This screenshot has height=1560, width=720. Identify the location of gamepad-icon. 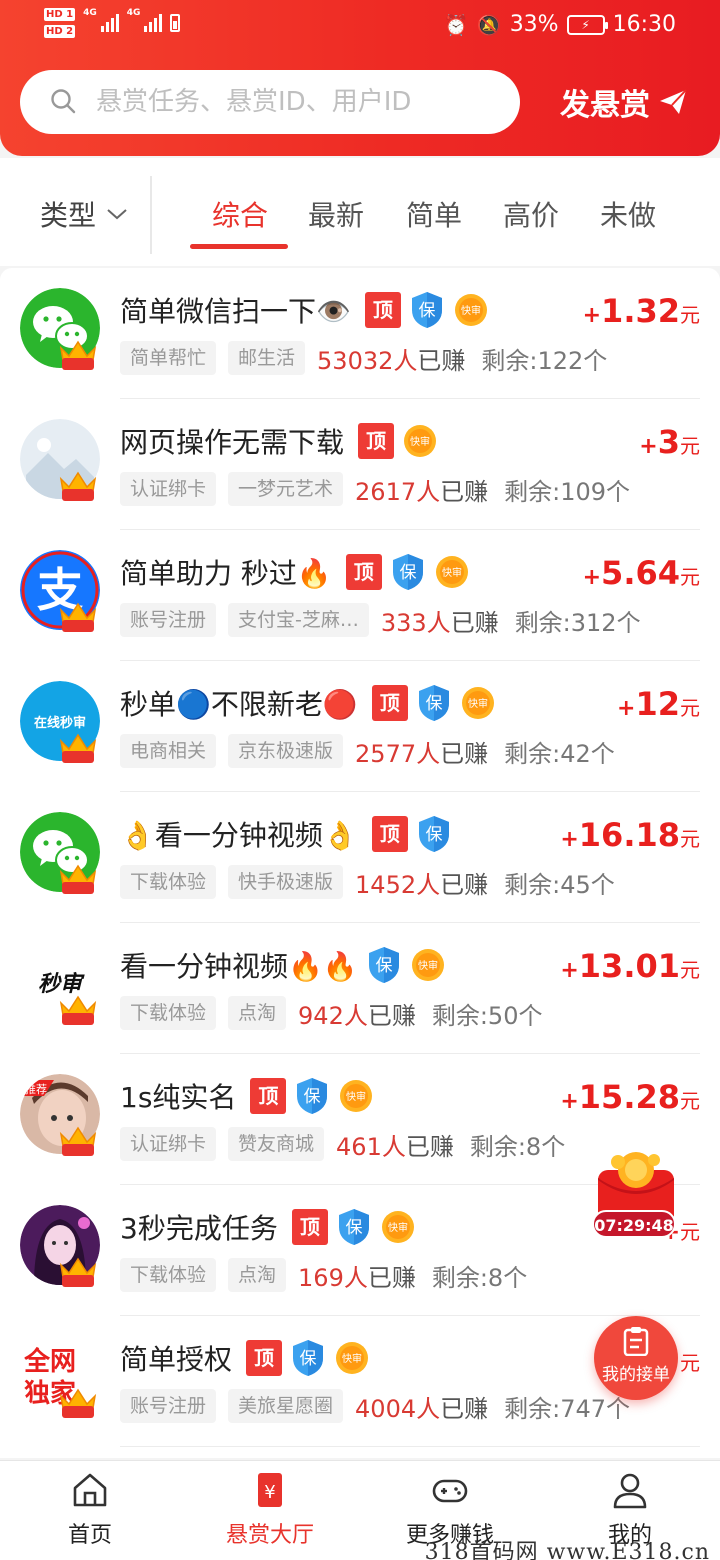
(450, 1491).